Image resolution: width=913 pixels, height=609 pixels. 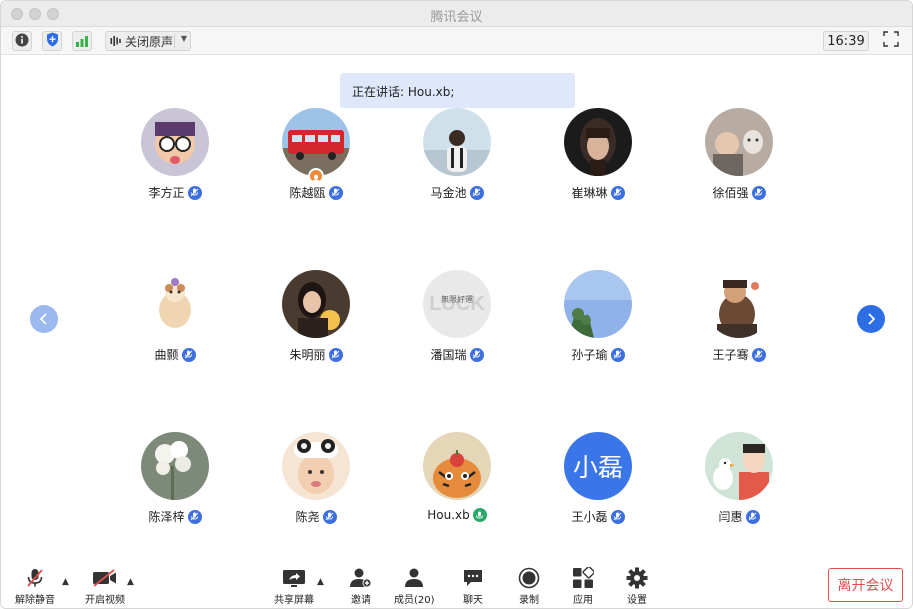 I want to click on chat-button: 聊天, so click(x=473, y=585).